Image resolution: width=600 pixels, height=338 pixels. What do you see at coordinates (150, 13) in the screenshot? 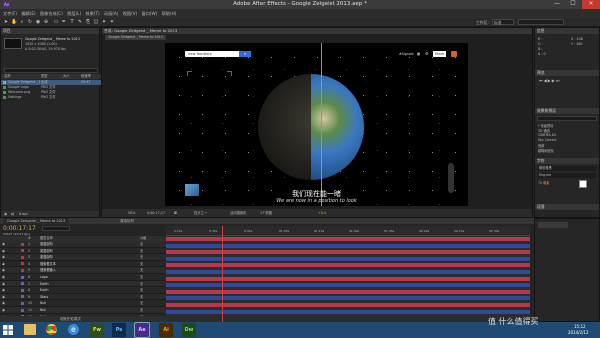
I see `menu-window: 窗口(W)` at bounding box center [150, 13].